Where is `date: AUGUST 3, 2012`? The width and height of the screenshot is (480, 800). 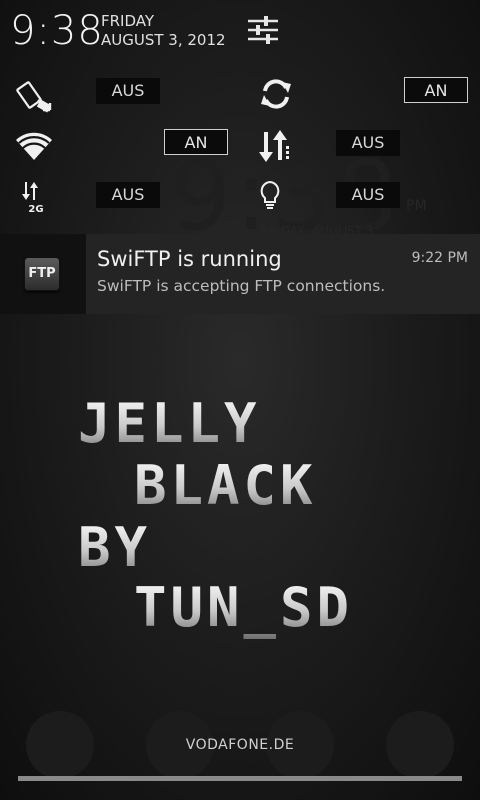 date: AUGUST 3, 2012 is located at coordinates (163, 40).